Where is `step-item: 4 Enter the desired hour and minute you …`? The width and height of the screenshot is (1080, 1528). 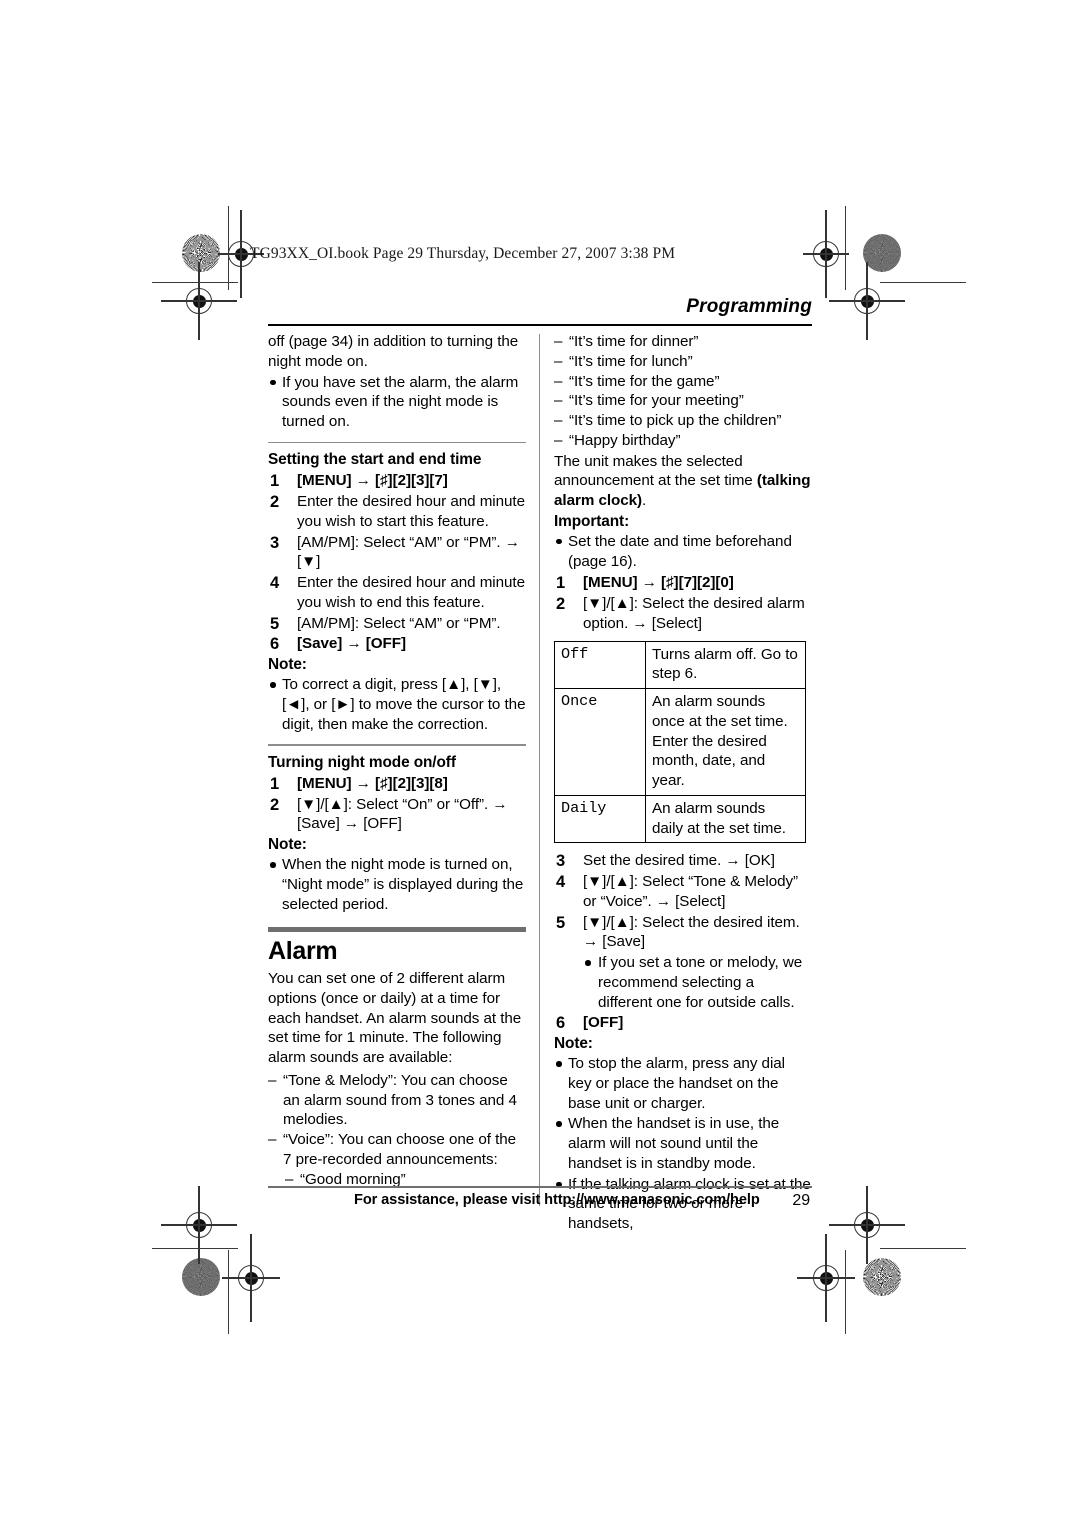
step-item: 4 Enter the desired hour and minute you … is located at coordinates (397, 593).